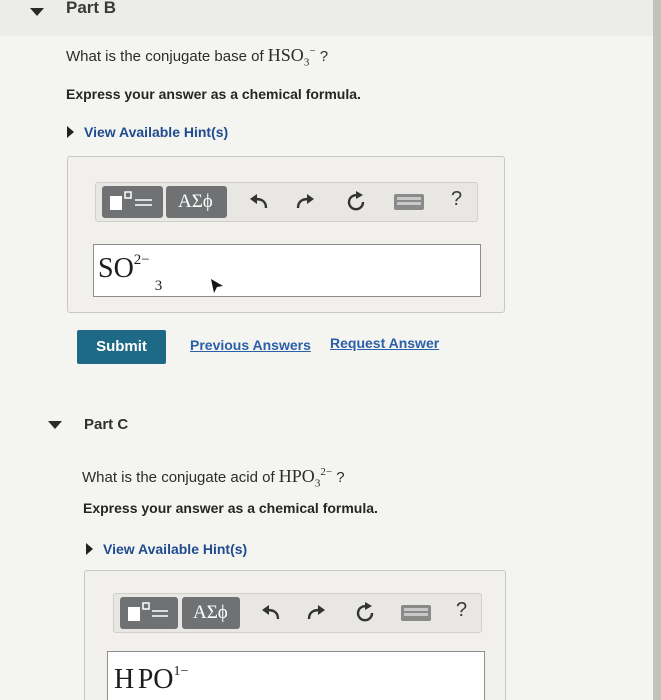 The height and width of the screenshot is (700, 661). I want to click on question-text: What is the conjugate acid of, so click(178, 477).